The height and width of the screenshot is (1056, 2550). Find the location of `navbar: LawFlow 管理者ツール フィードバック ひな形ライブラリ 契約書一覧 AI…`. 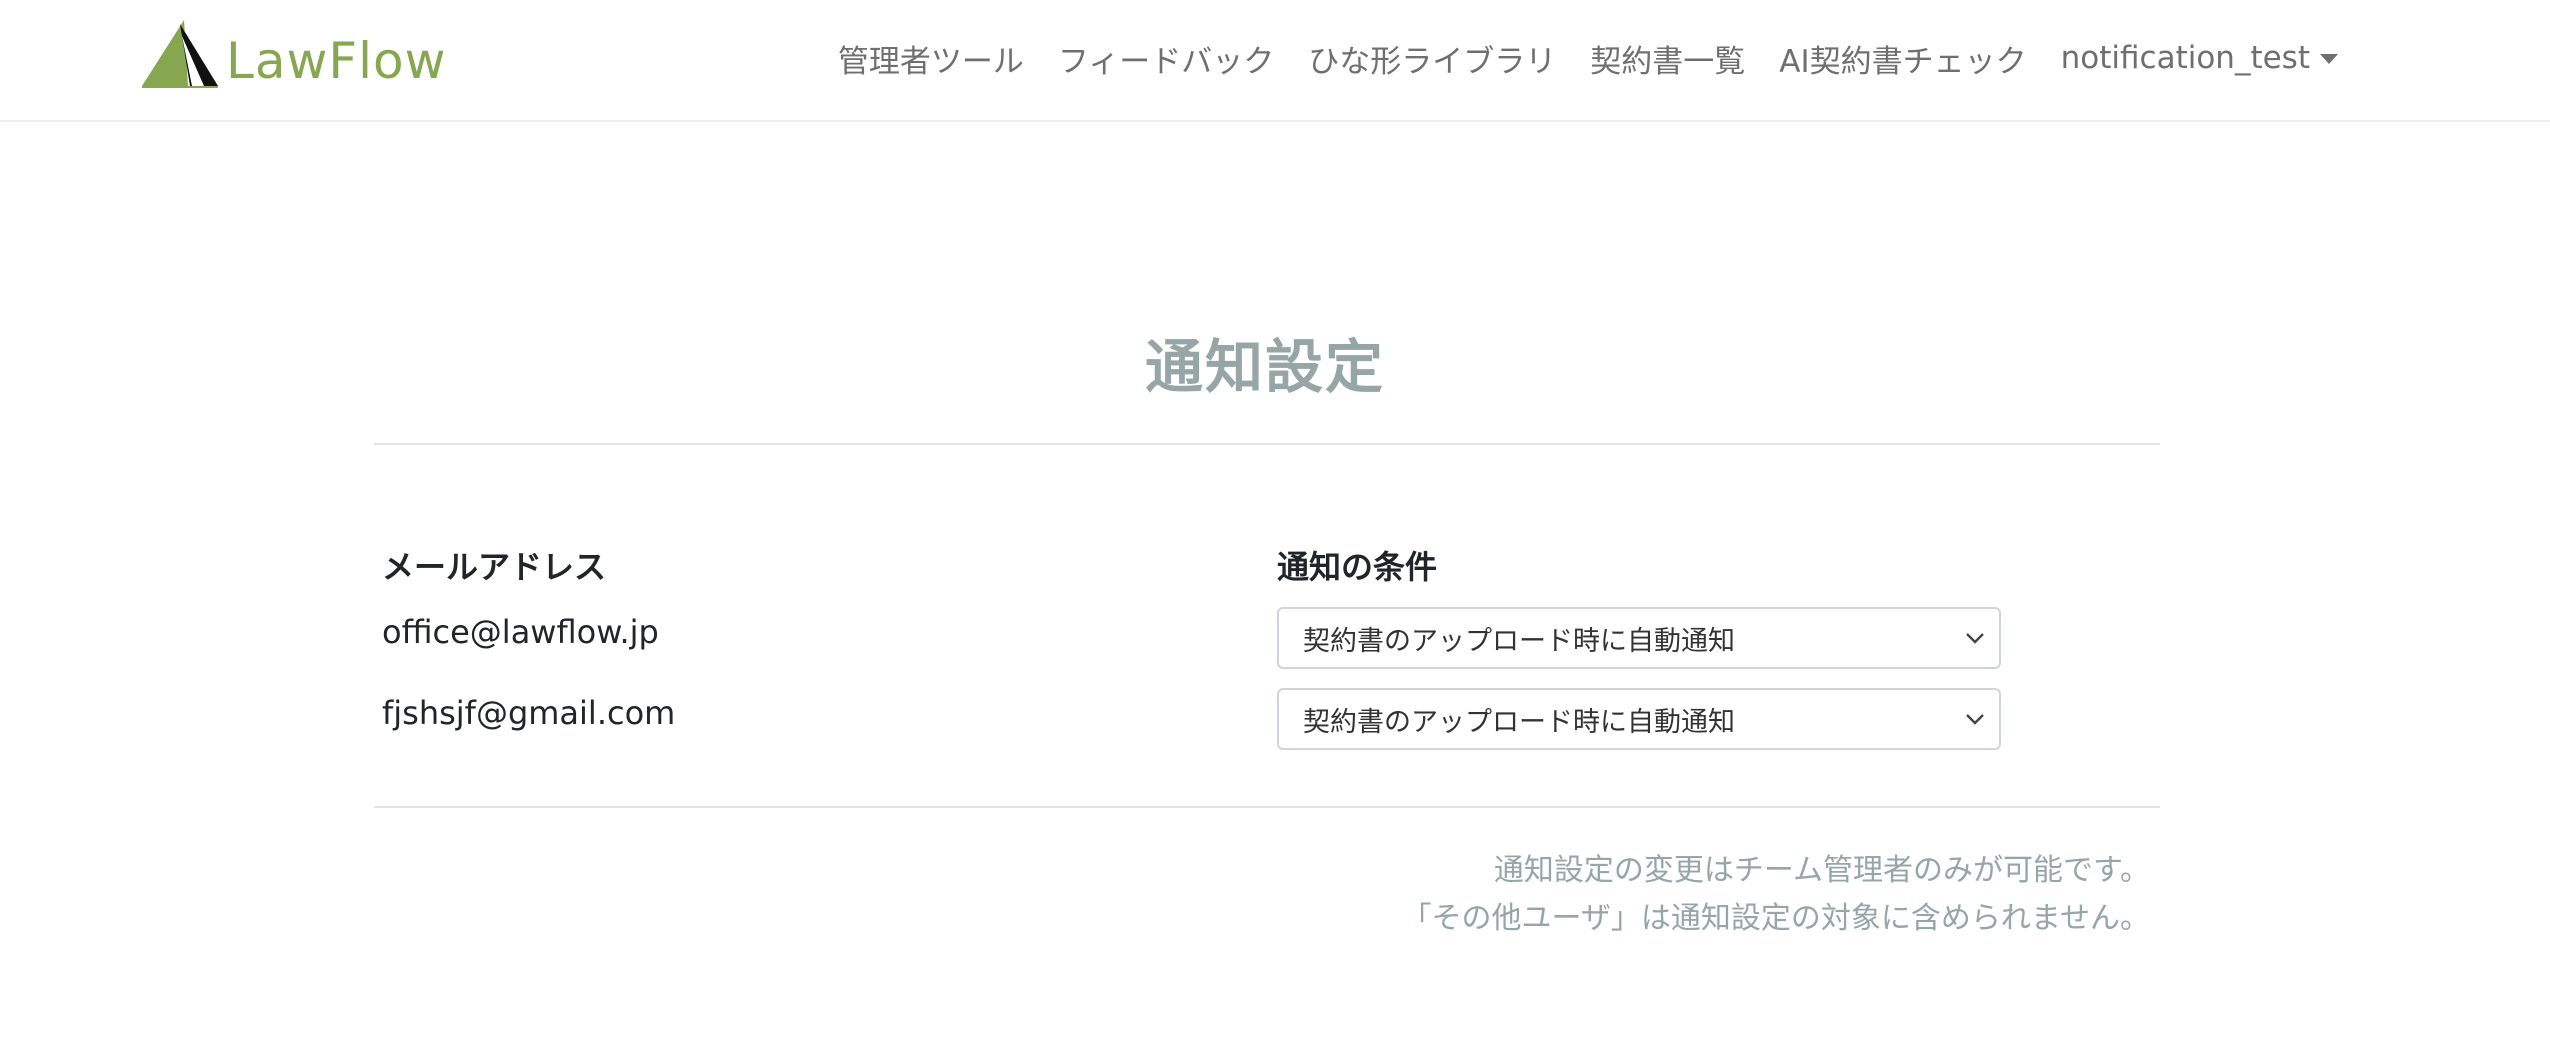

navbar: LawFlow 管理者ツール フィードバック ひな形ライブラリ 契約書一覧 AI… is located at coordinates (1275, 61).